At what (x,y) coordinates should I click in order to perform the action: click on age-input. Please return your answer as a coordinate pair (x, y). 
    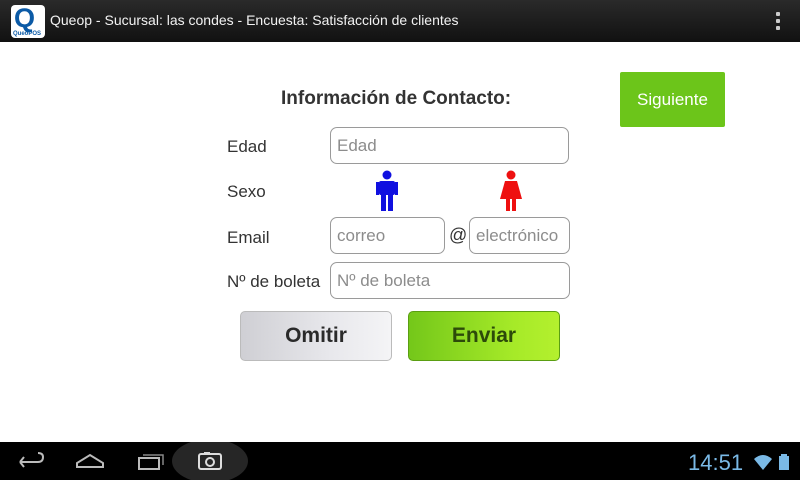
    Looking at the image, I should click on (449, 145).